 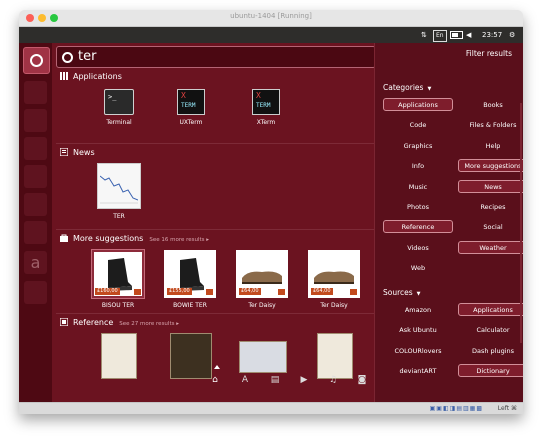 I want to click on uxterm-icon: X TERM, so click(x=191, y=102).